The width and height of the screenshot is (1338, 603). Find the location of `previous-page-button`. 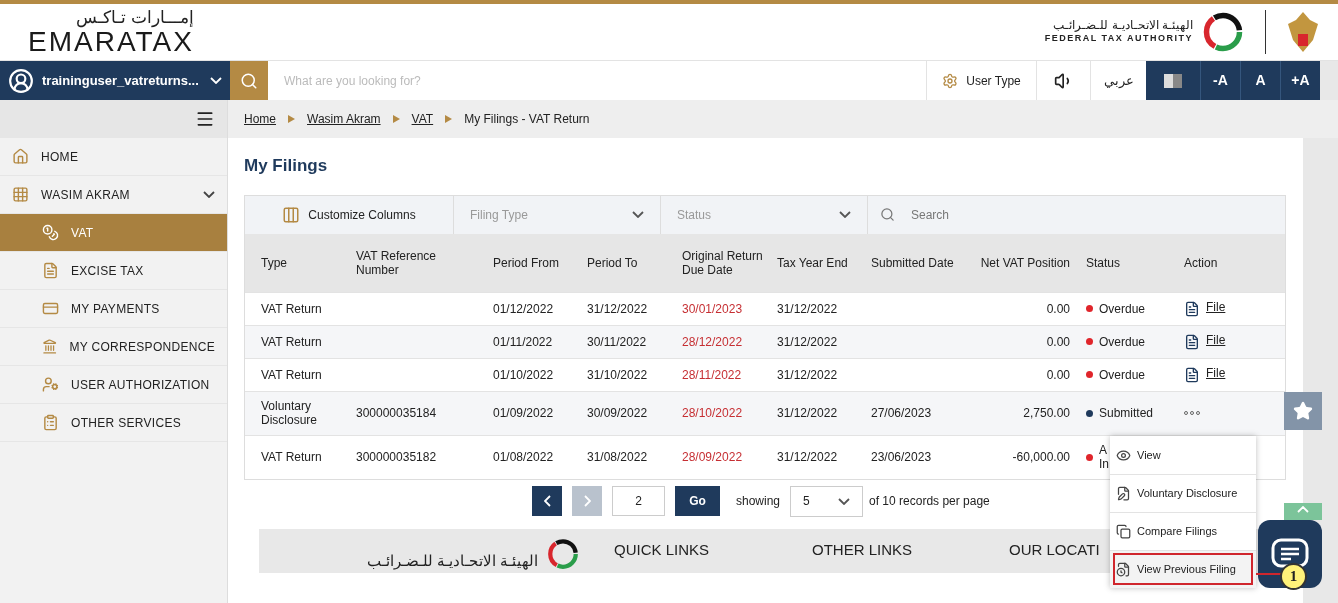

previous-page-button is located at coordinates (547, 501).